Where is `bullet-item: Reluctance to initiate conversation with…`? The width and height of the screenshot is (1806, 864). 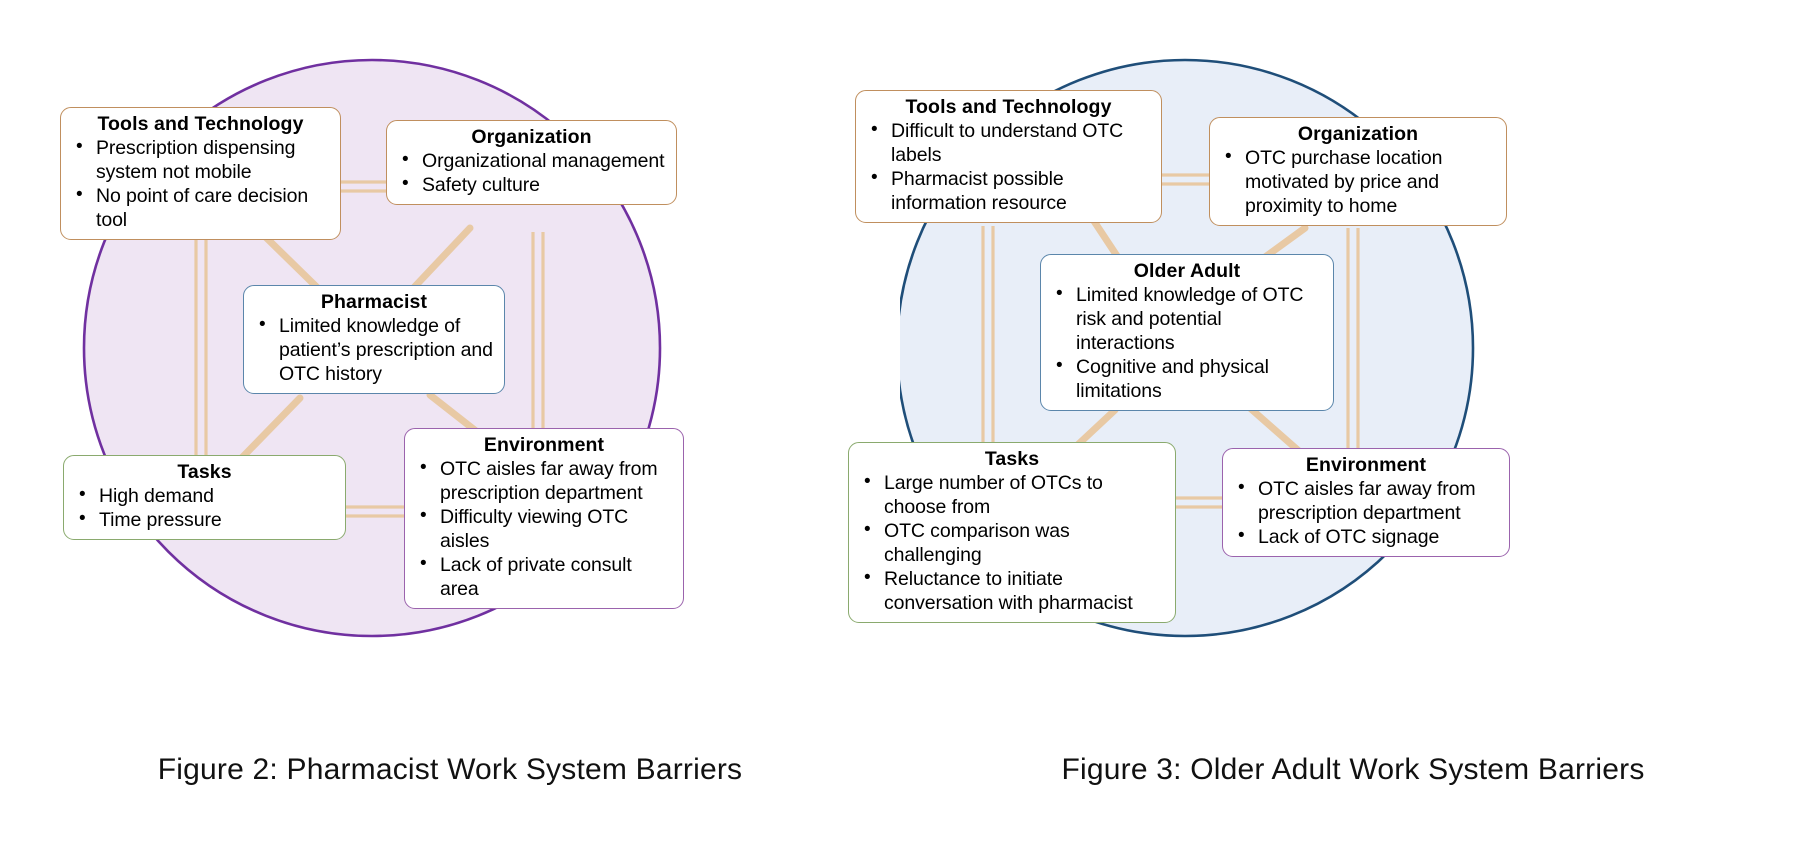 bullet-item: Reluctance to initiate conversation with… is located at coordinates (1012, 590).